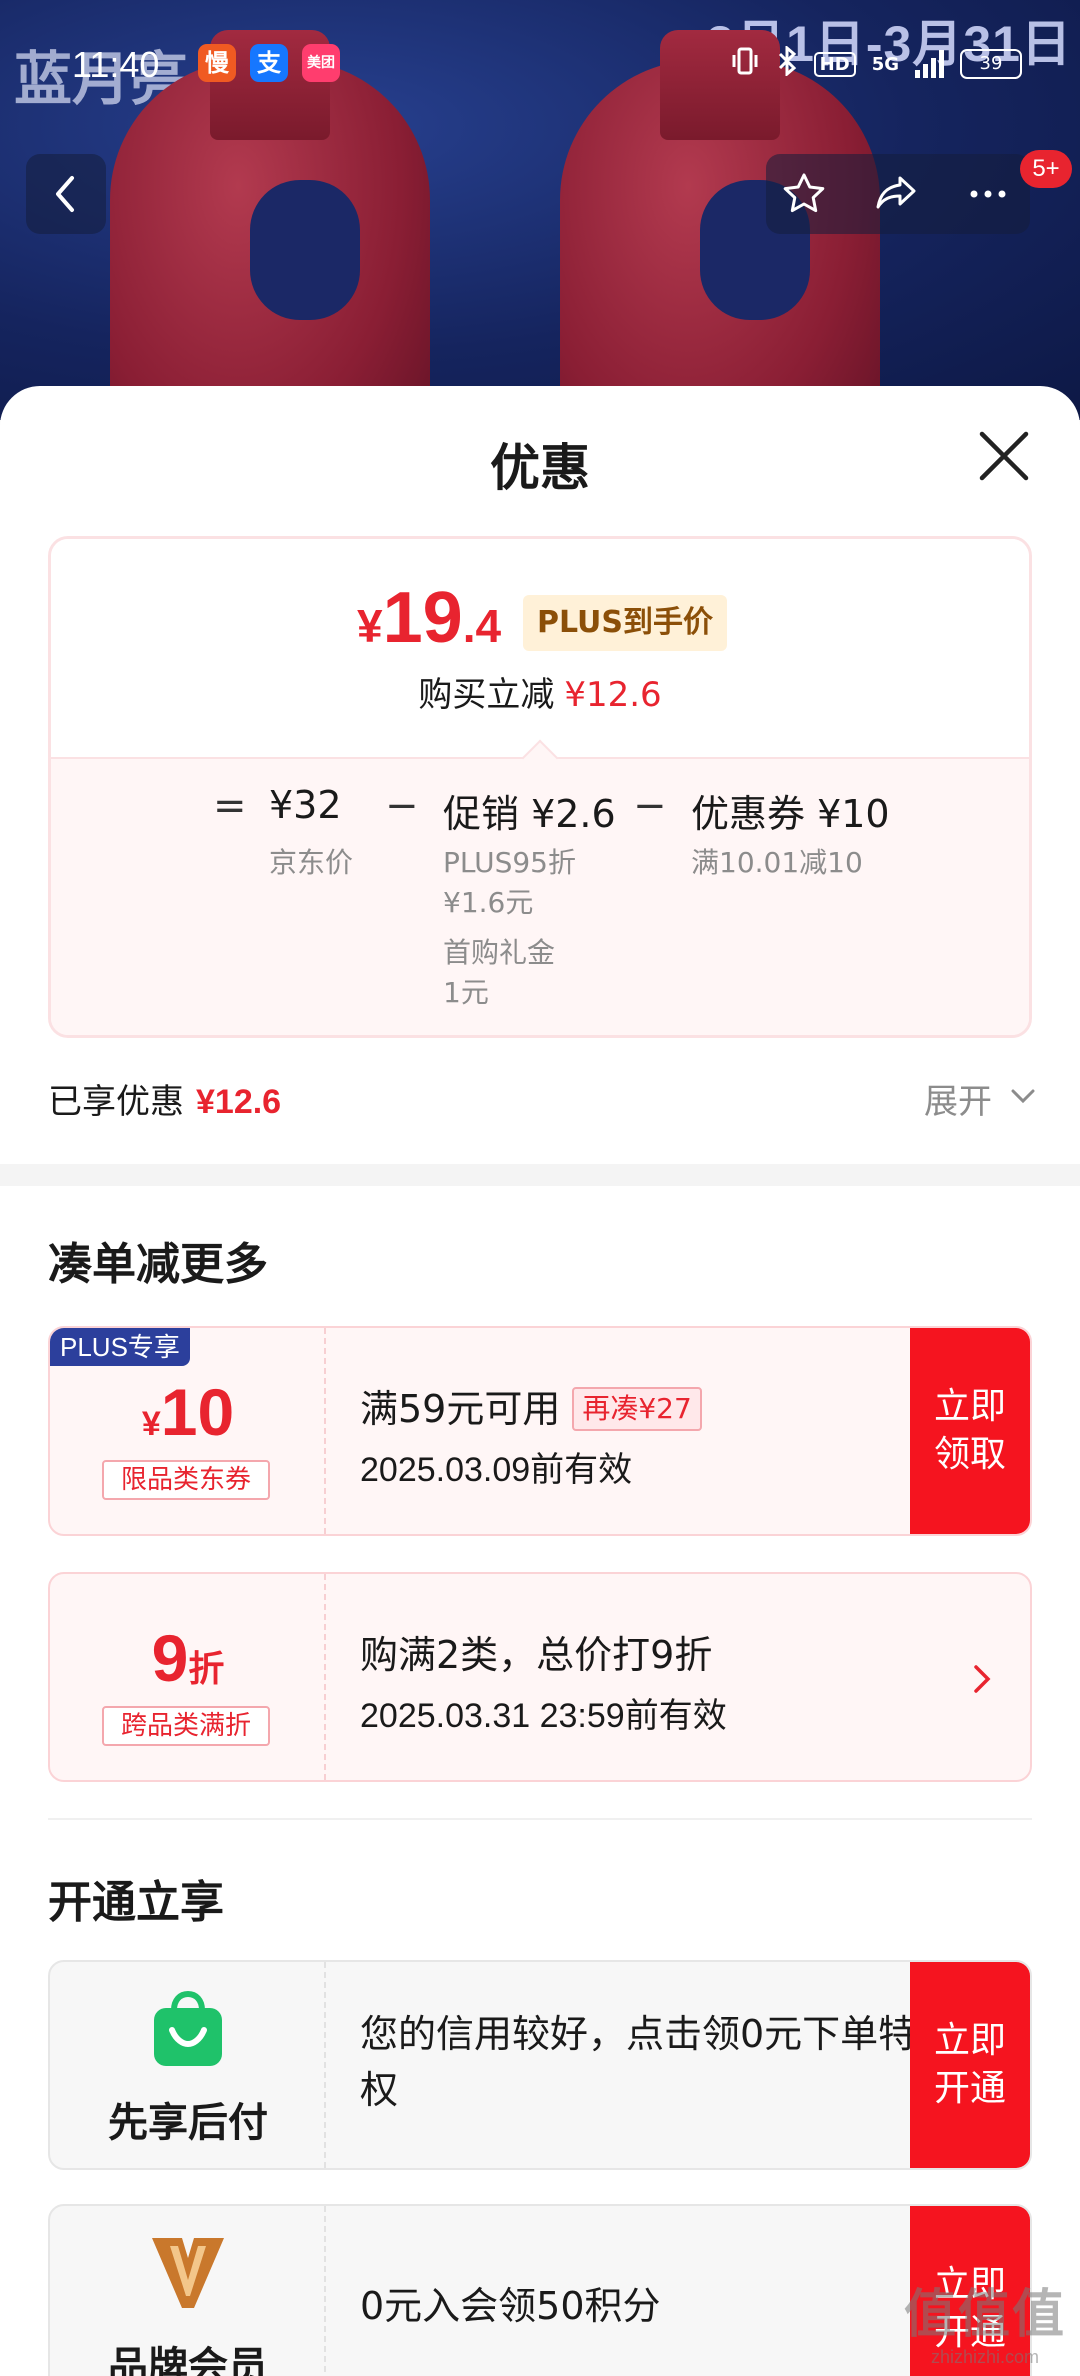 This screenshot has height=2376, width=1080. Describe the element at coordinates (970, 2065) in the screenshot. I see `open-pay-later-button: 立即开通` at that location.